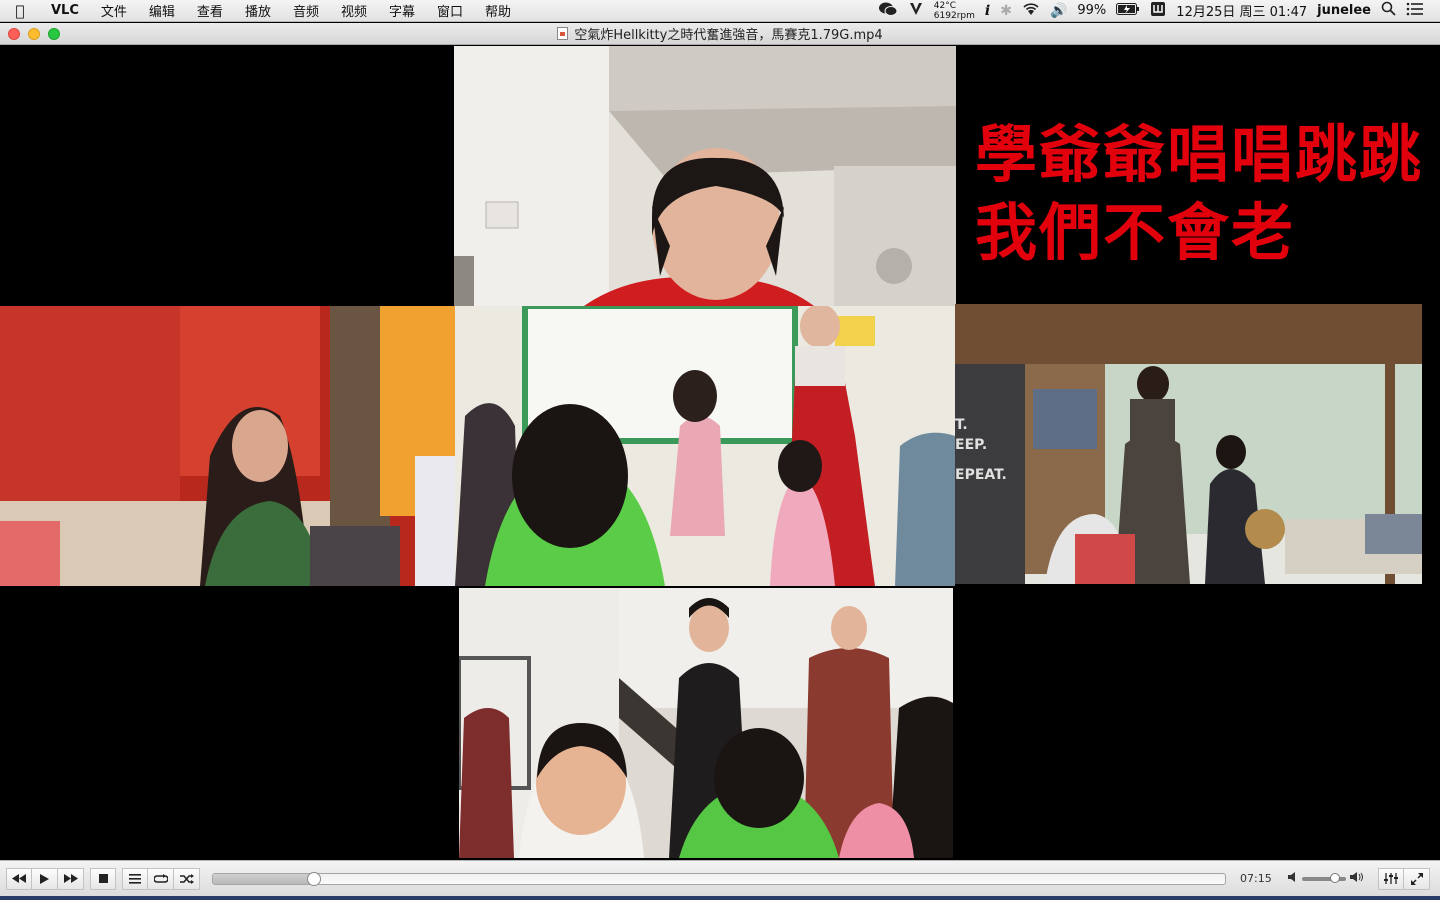  Describe the element at coordinates (1344, 10) in the screenshot. I see `user-name: junelee` at that location.